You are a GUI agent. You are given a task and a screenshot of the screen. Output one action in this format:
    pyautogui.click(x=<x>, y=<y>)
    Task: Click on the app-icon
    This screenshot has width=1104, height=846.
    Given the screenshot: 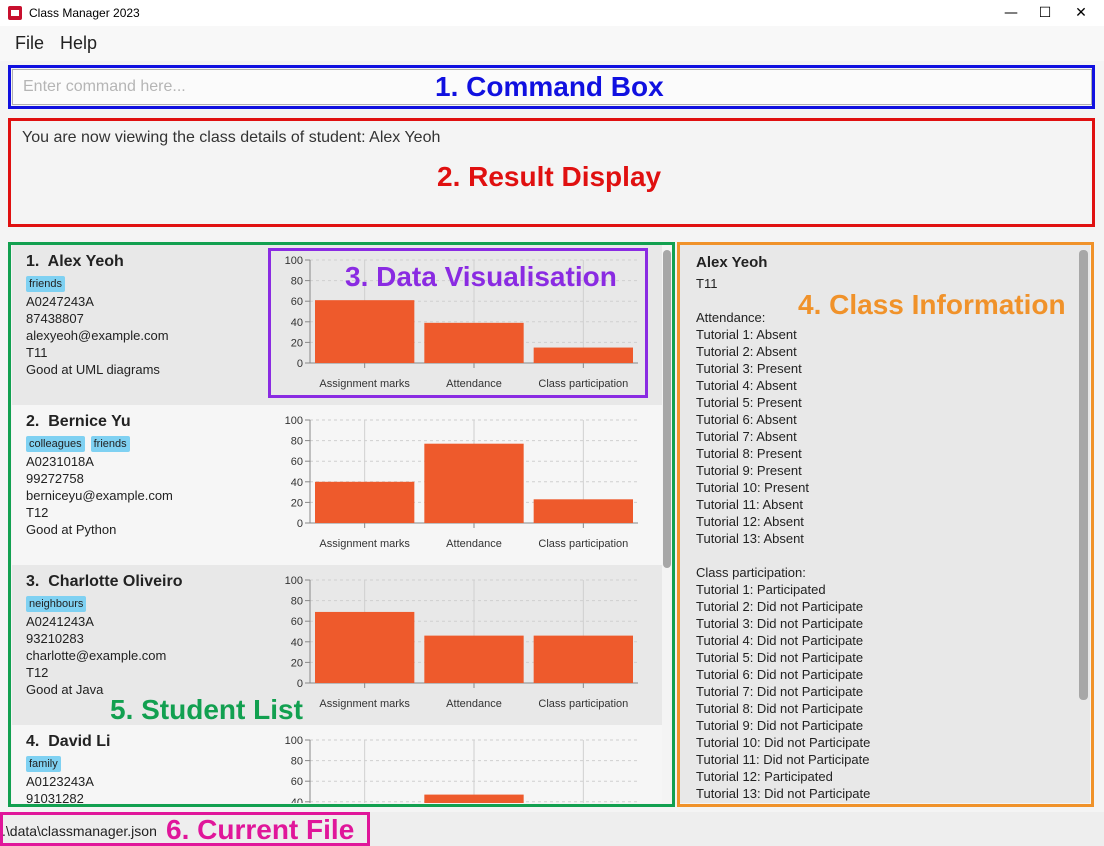 What is the action you would take?
    pyautogui.click(x=15, y=13)
    